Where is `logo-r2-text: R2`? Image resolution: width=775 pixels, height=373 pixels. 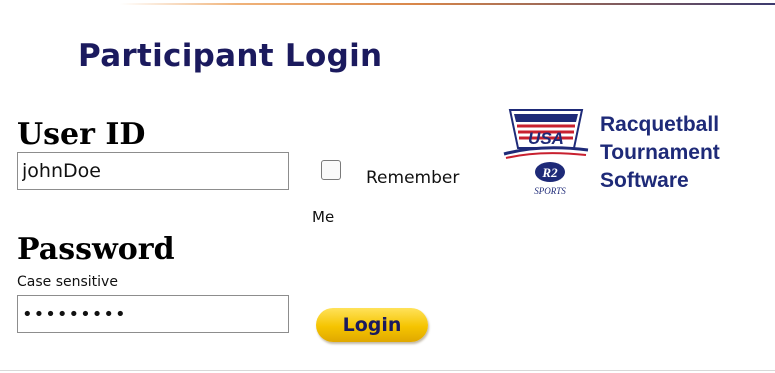 logo-r2-text: R2 is located at coordinates (549, 172).